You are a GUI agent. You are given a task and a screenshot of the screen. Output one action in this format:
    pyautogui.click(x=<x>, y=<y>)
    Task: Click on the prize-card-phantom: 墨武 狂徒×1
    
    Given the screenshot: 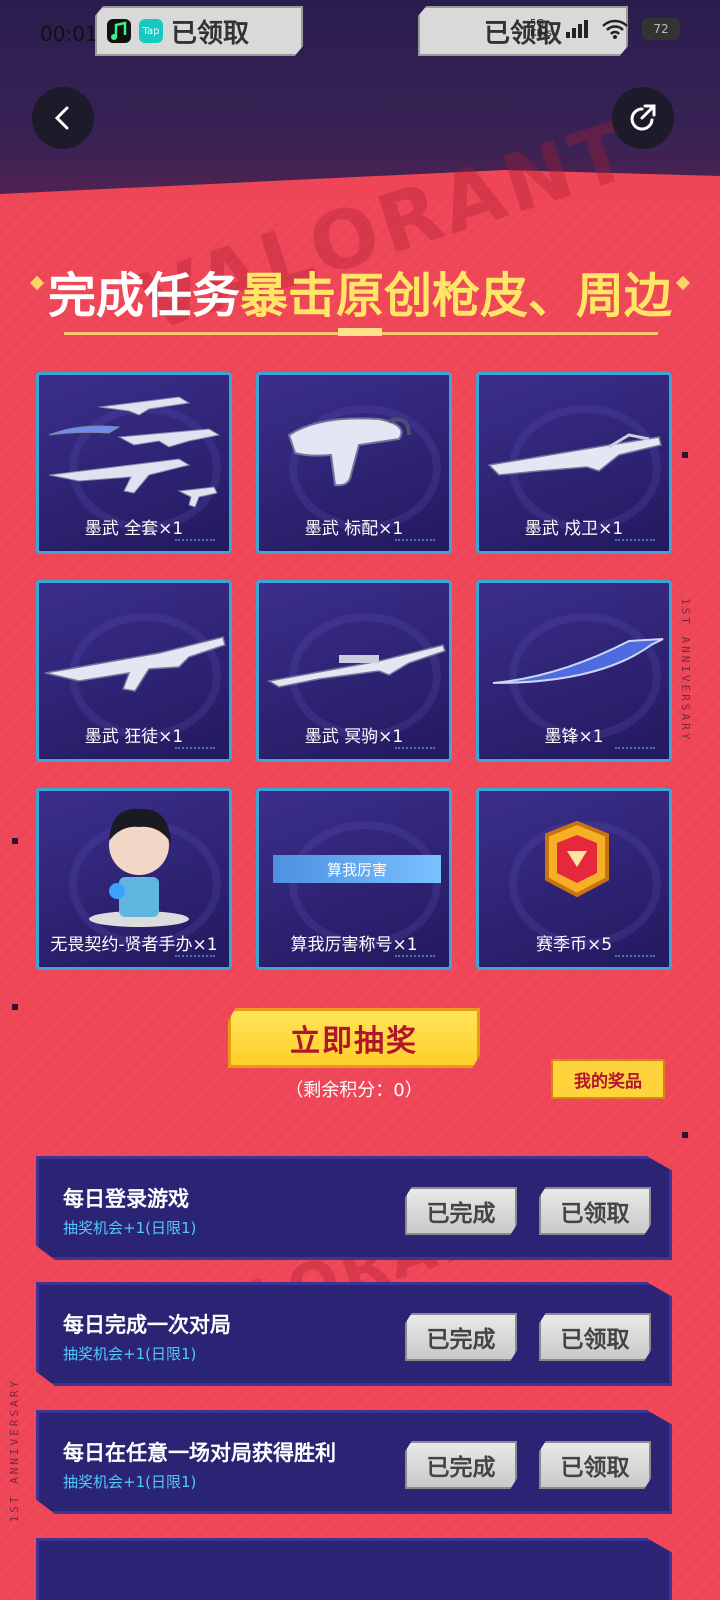 What is the action you would take?
    pyautogui.click(x=134, y=671)
    